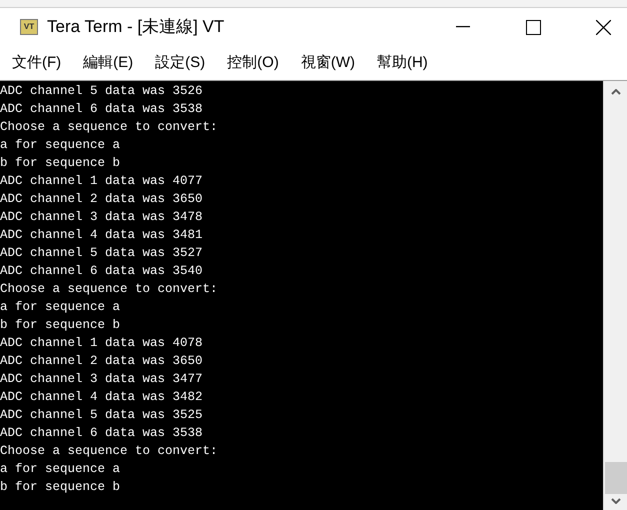  Describe the element at coordinates (101, 91) in the screenshot. I see `terminal-line: ADC channel 5 data was 3526` at that location.